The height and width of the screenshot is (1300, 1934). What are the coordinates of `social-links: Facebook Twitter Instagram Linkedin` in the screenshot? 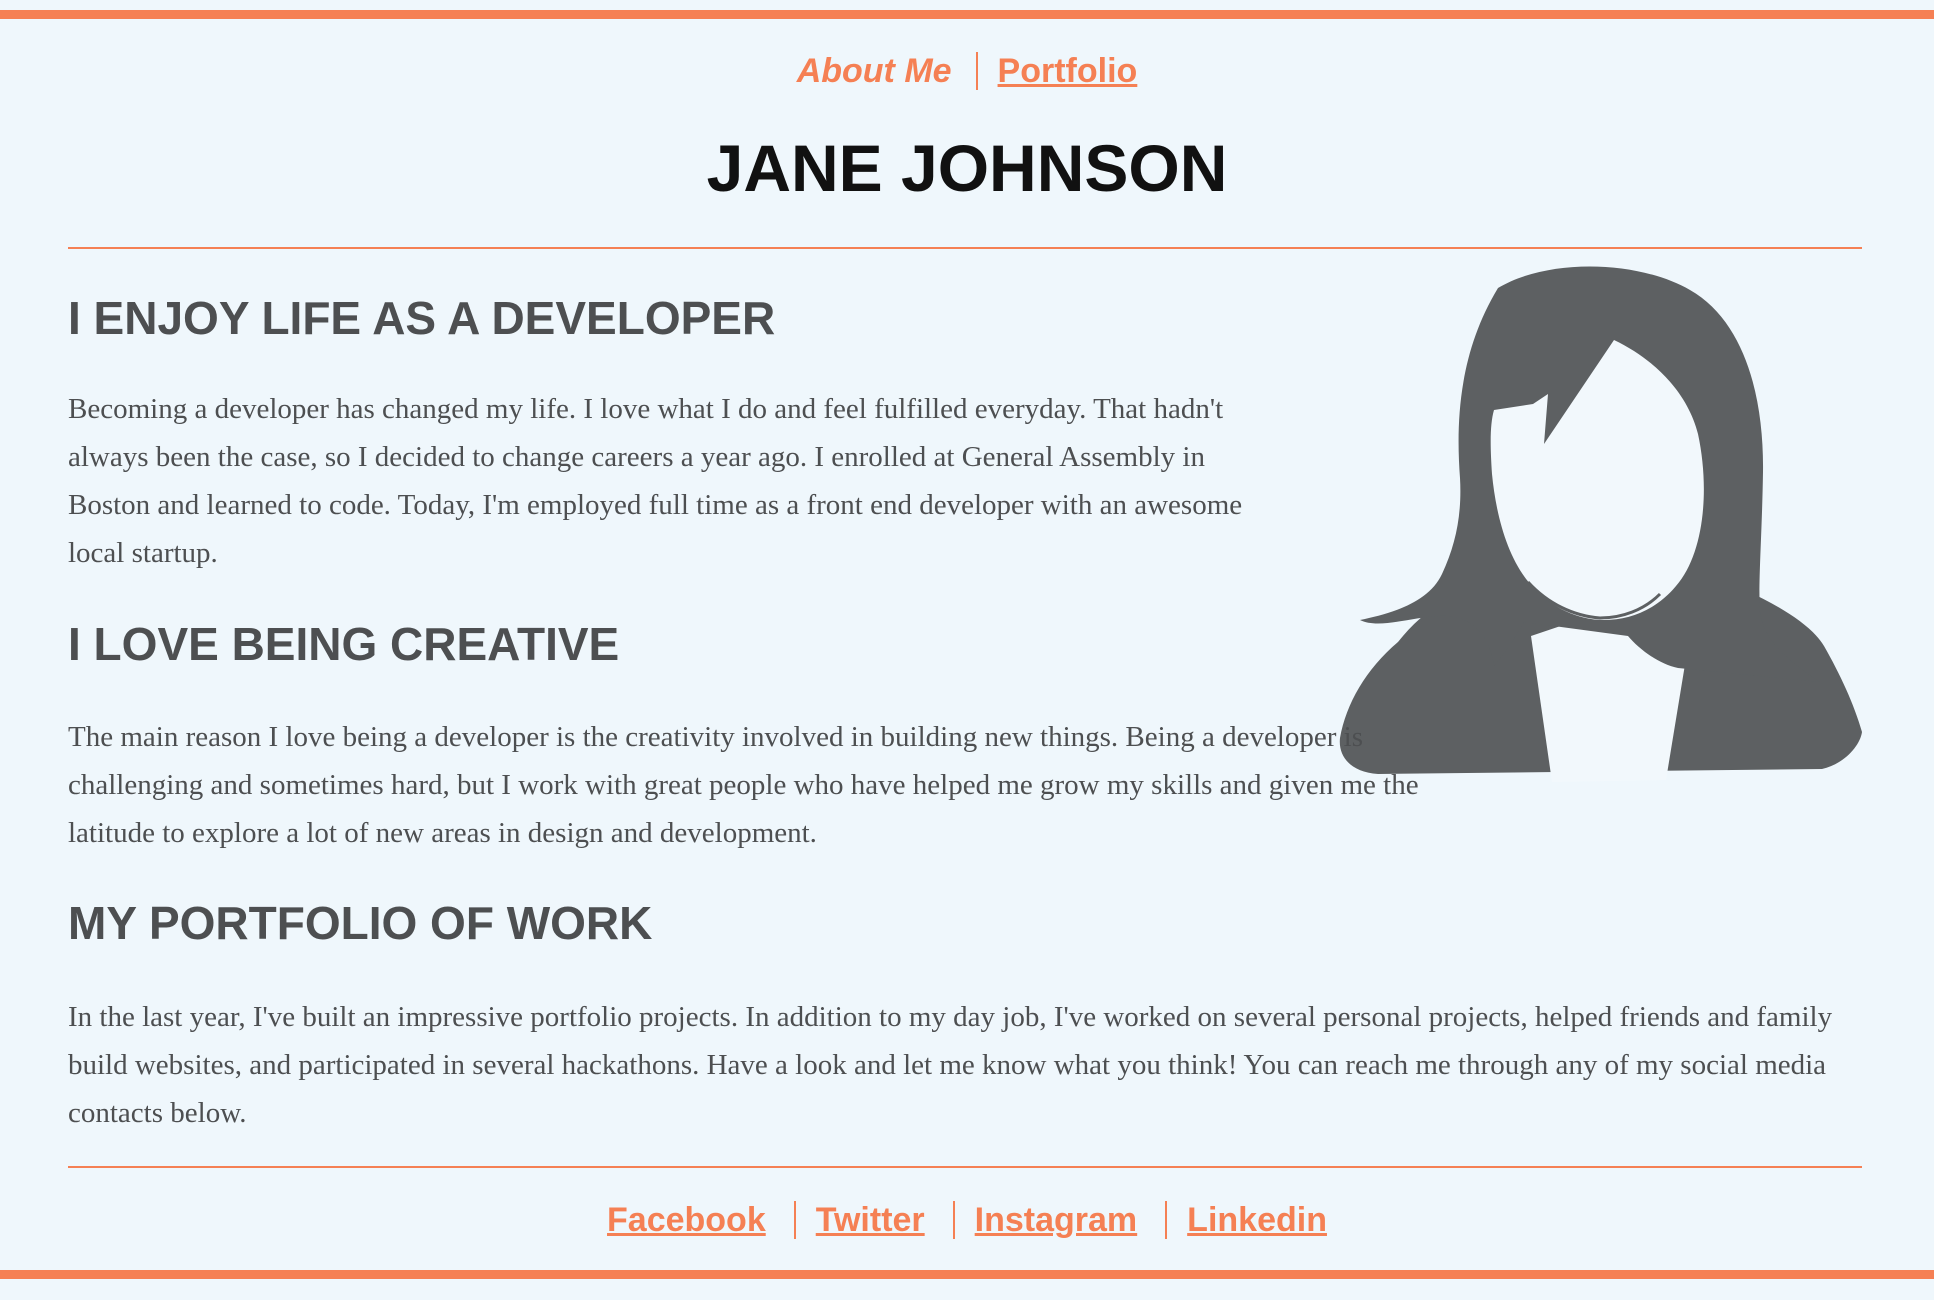 It's located at (967, 1219).